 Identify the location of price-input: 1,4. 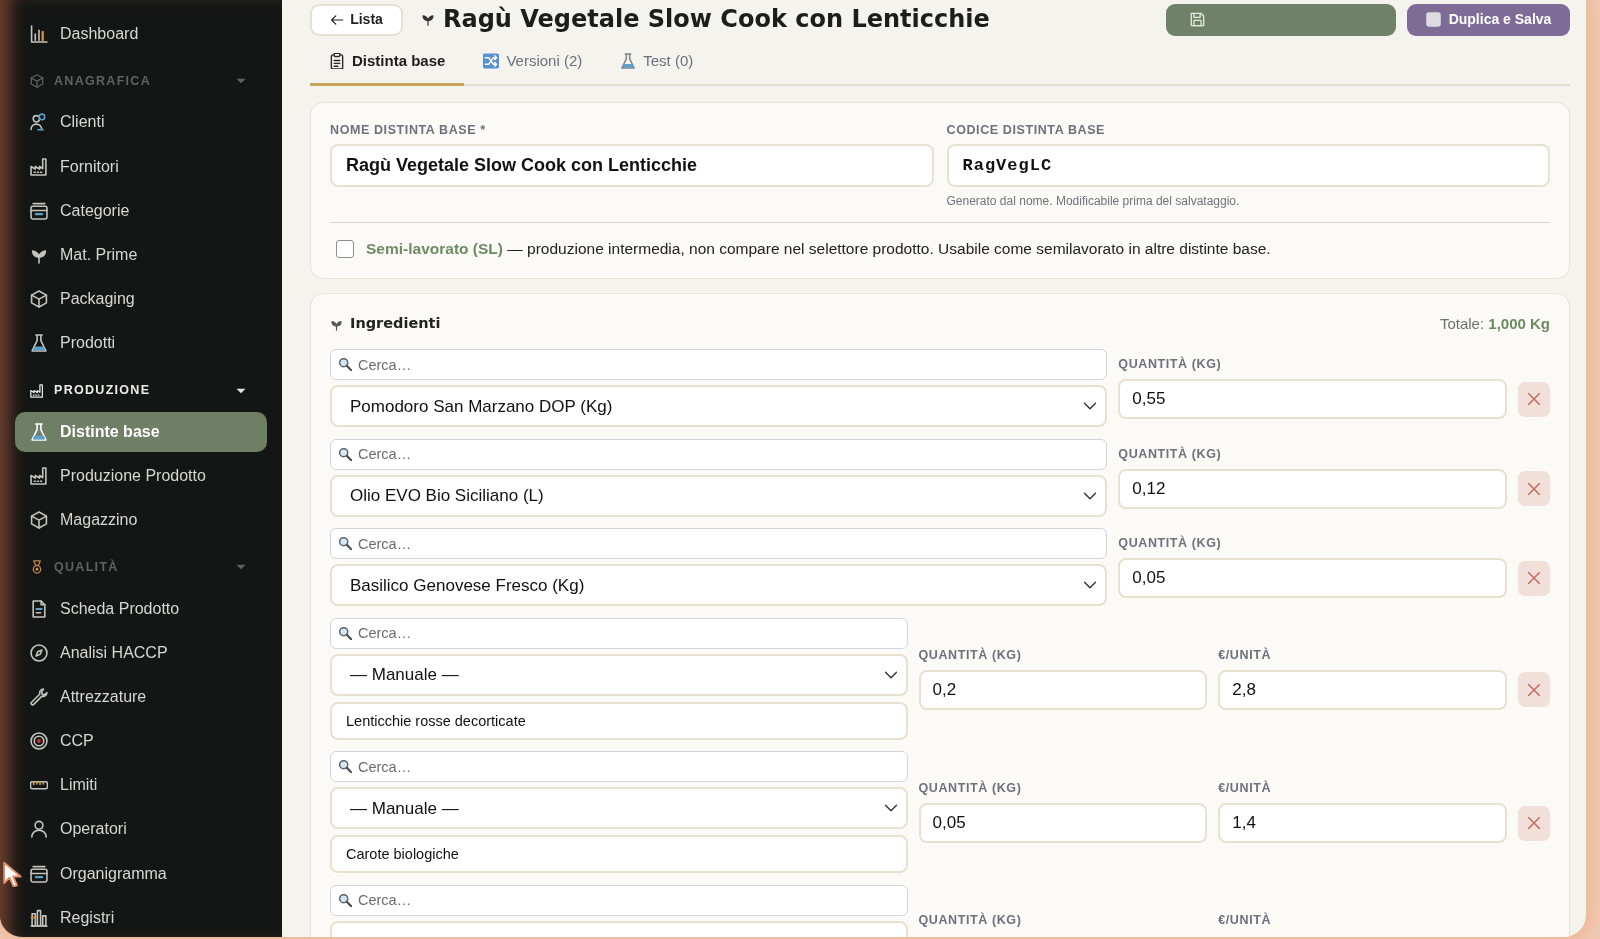
(1362, 823).